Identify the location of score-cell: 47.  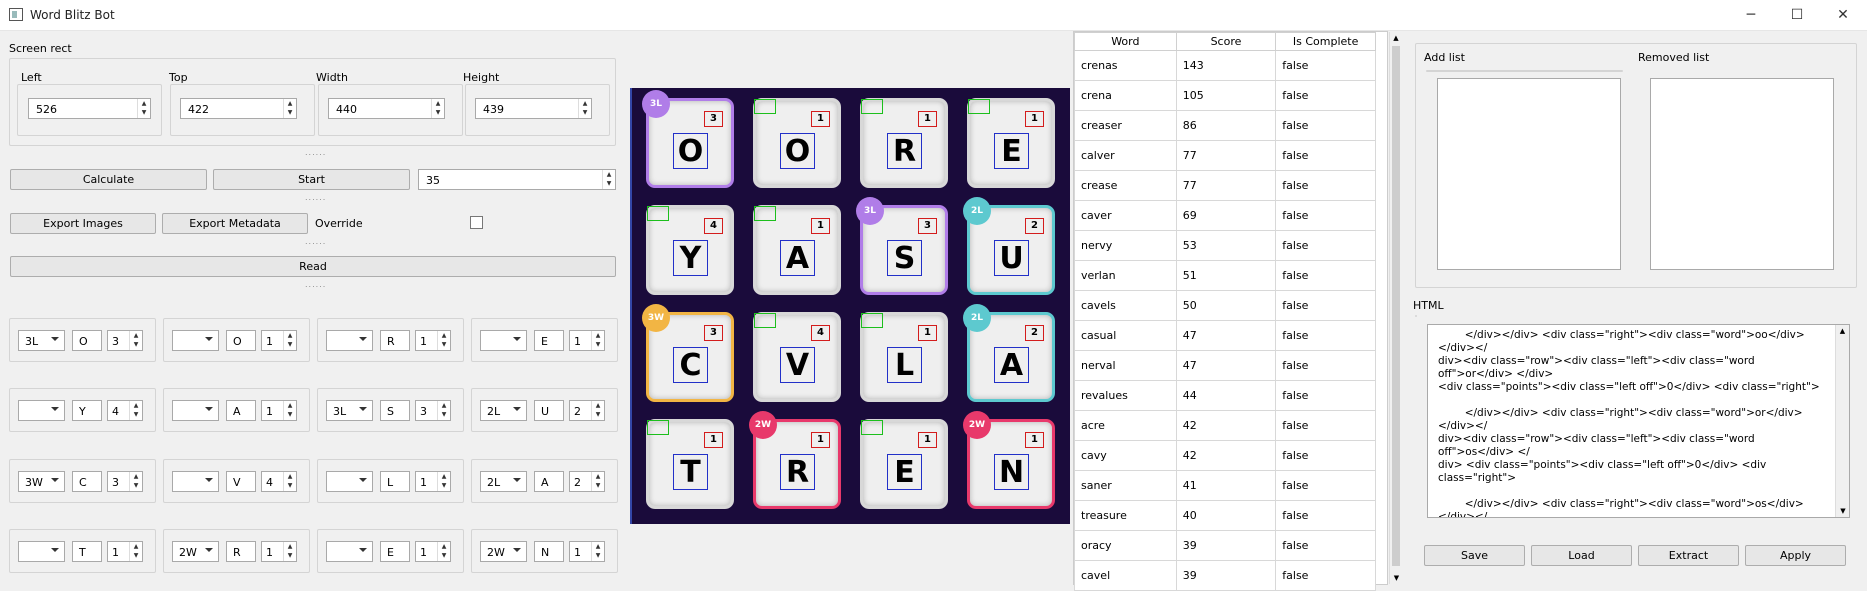
(1226, 365).